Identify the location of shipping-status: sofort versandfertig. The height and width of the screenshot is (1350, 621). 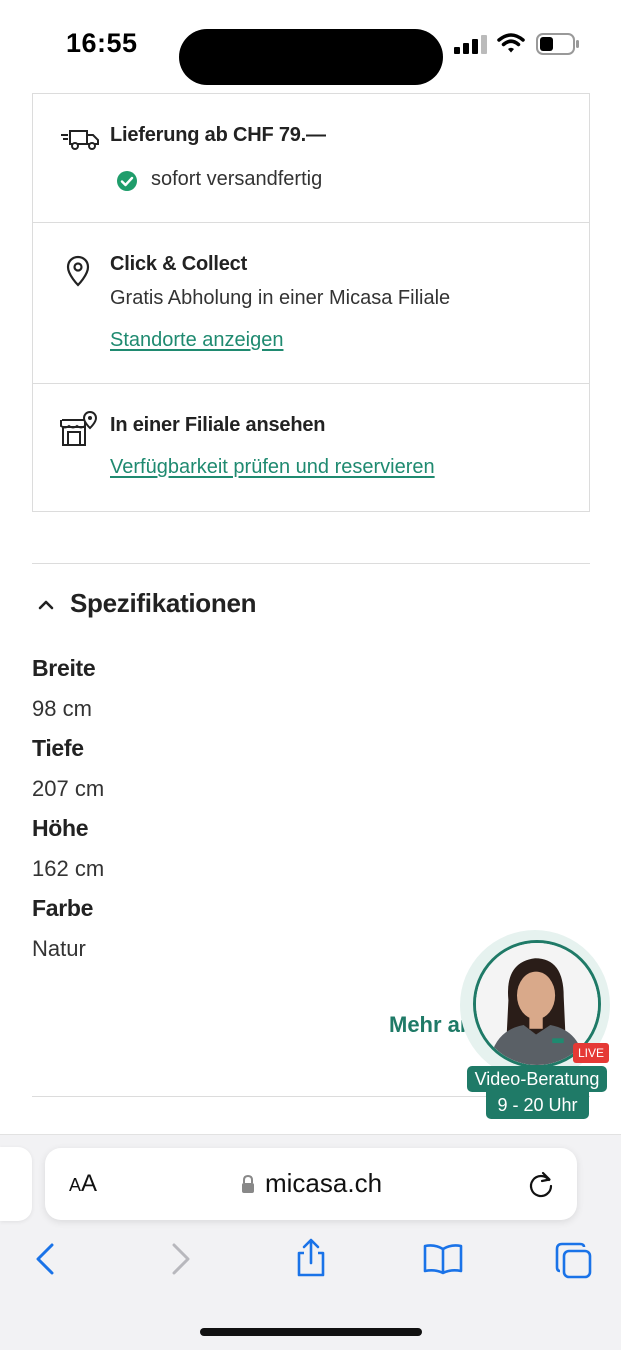
(237, 179).